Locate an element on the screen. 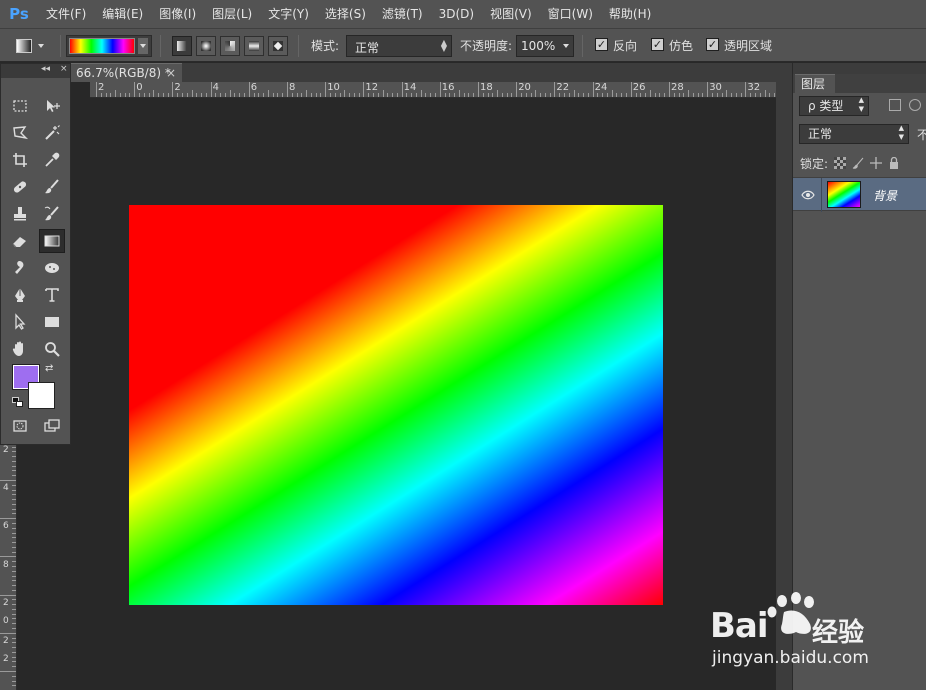  menu-filter: 滤镜(T) is located at coordinates (402, 14).